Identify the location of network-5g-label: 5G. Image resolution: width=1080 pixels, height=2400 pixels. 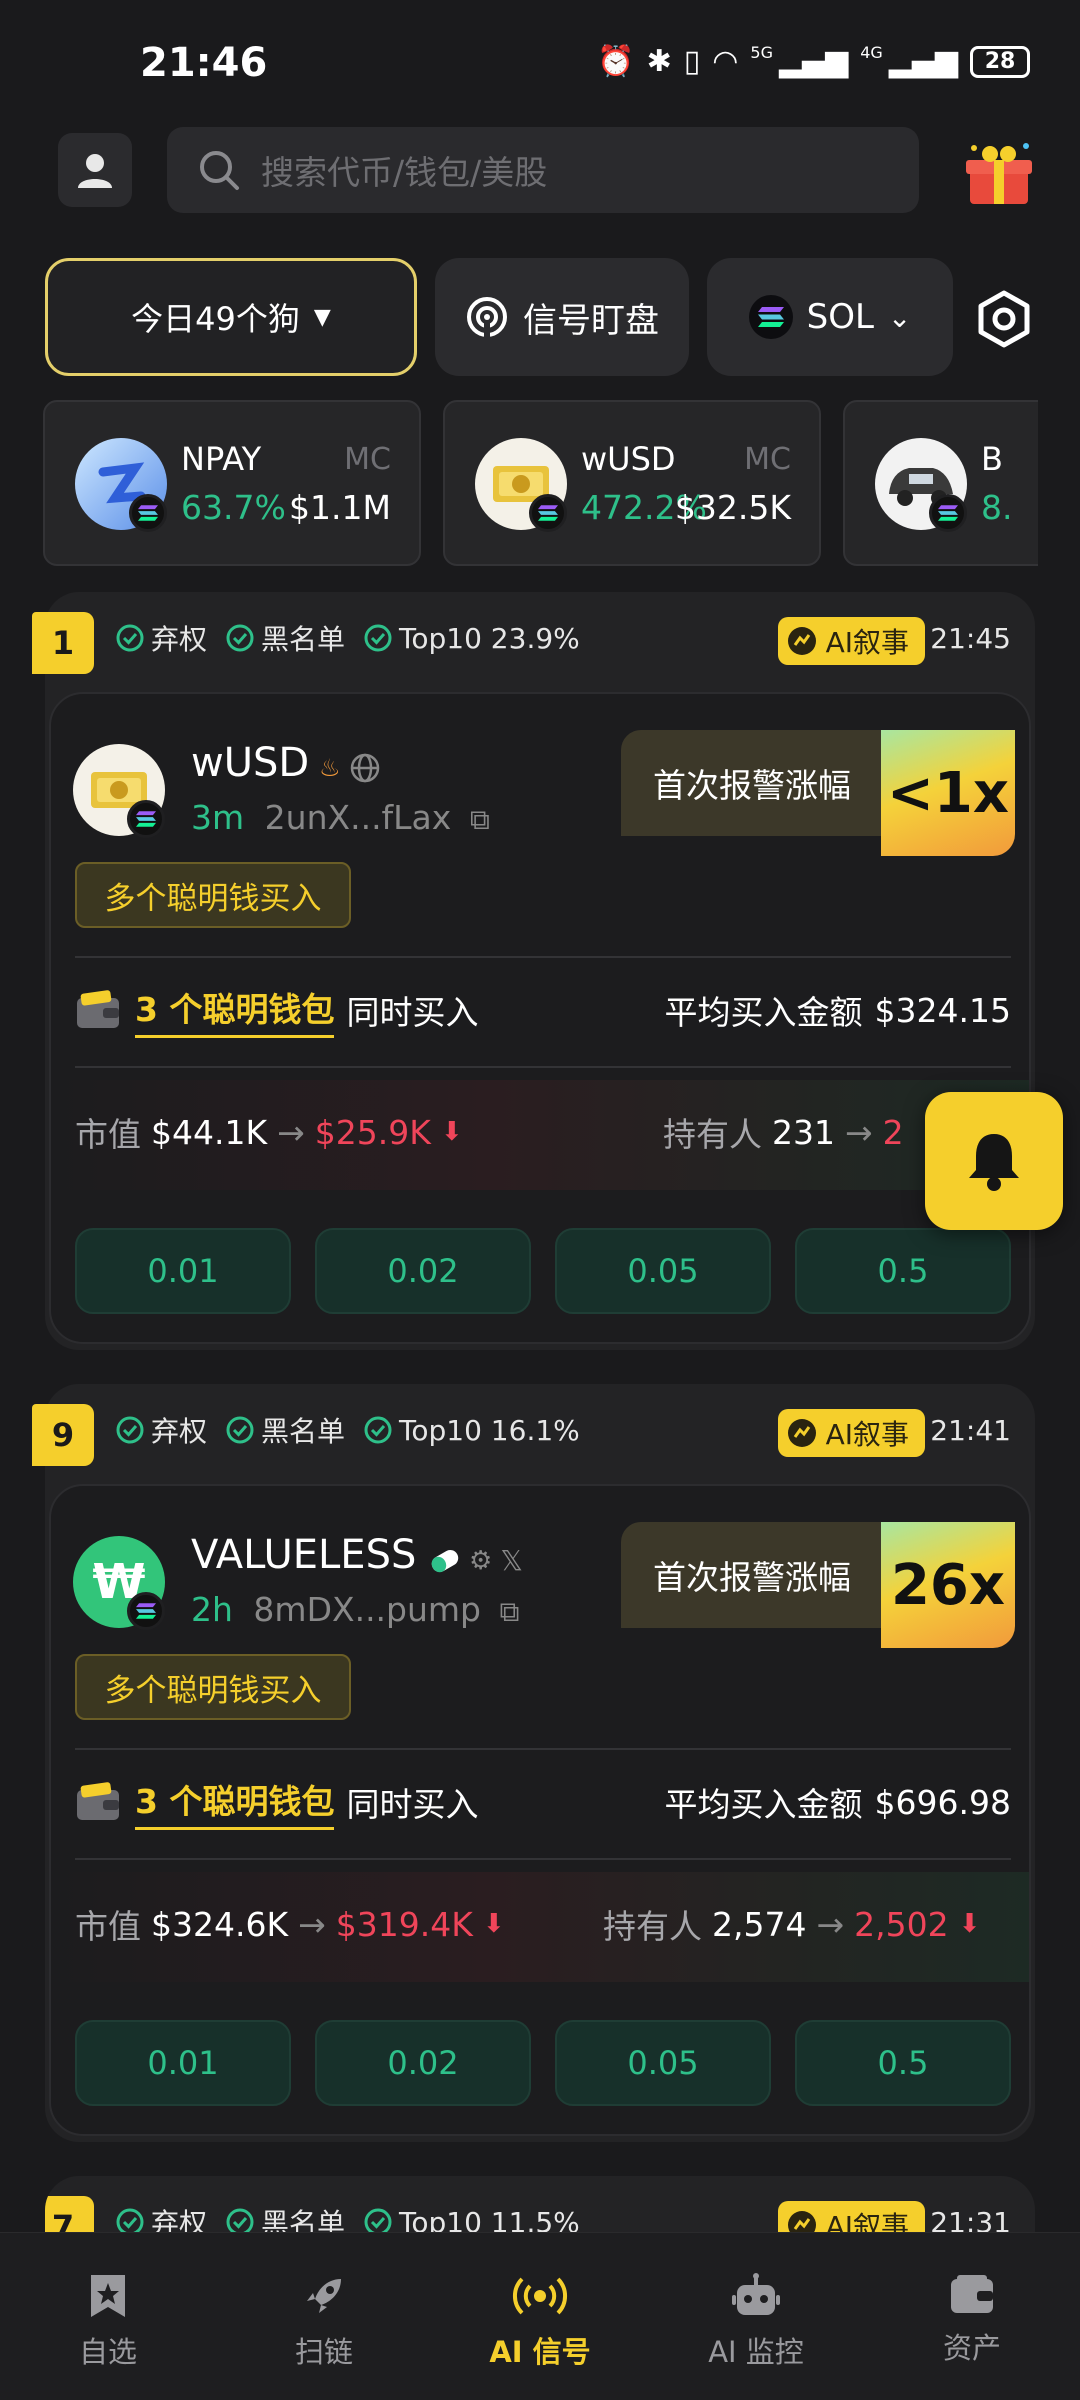
(761, 52).